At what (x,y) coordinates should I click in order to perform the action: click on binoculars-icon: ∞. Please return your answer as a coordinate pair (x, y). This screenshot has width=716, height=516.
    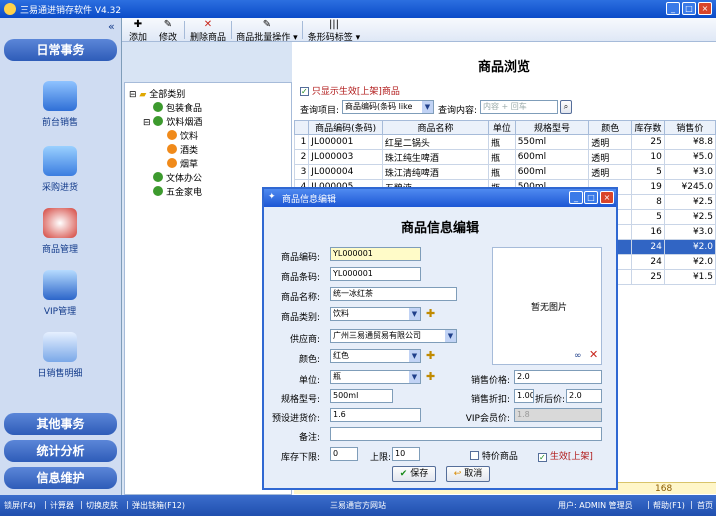
    Looking at the image, I should click on (578, 356).